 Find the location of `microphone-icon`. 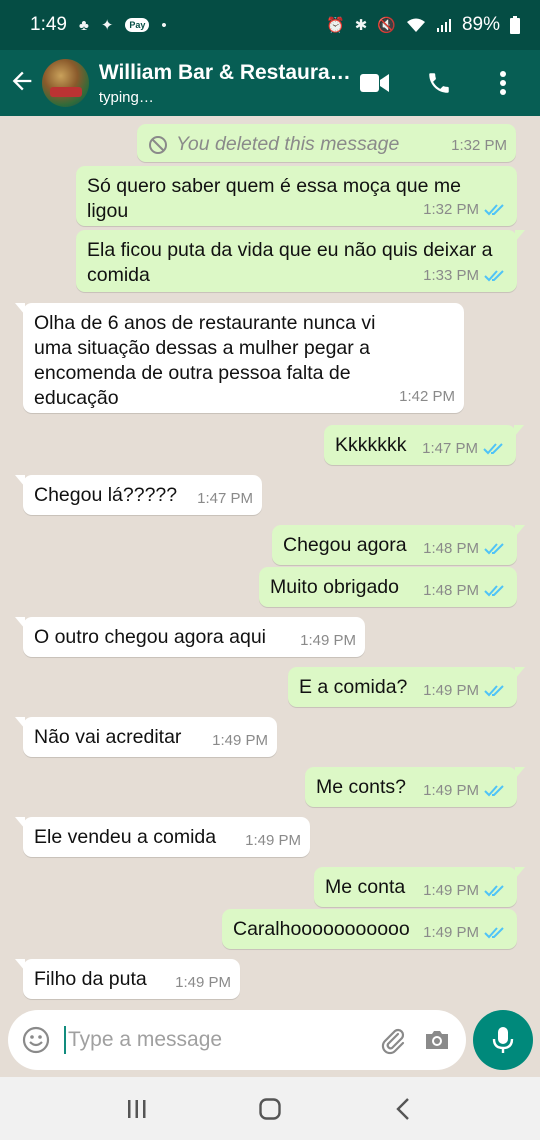

microphone-icon is located at coordinates (503, 1040).